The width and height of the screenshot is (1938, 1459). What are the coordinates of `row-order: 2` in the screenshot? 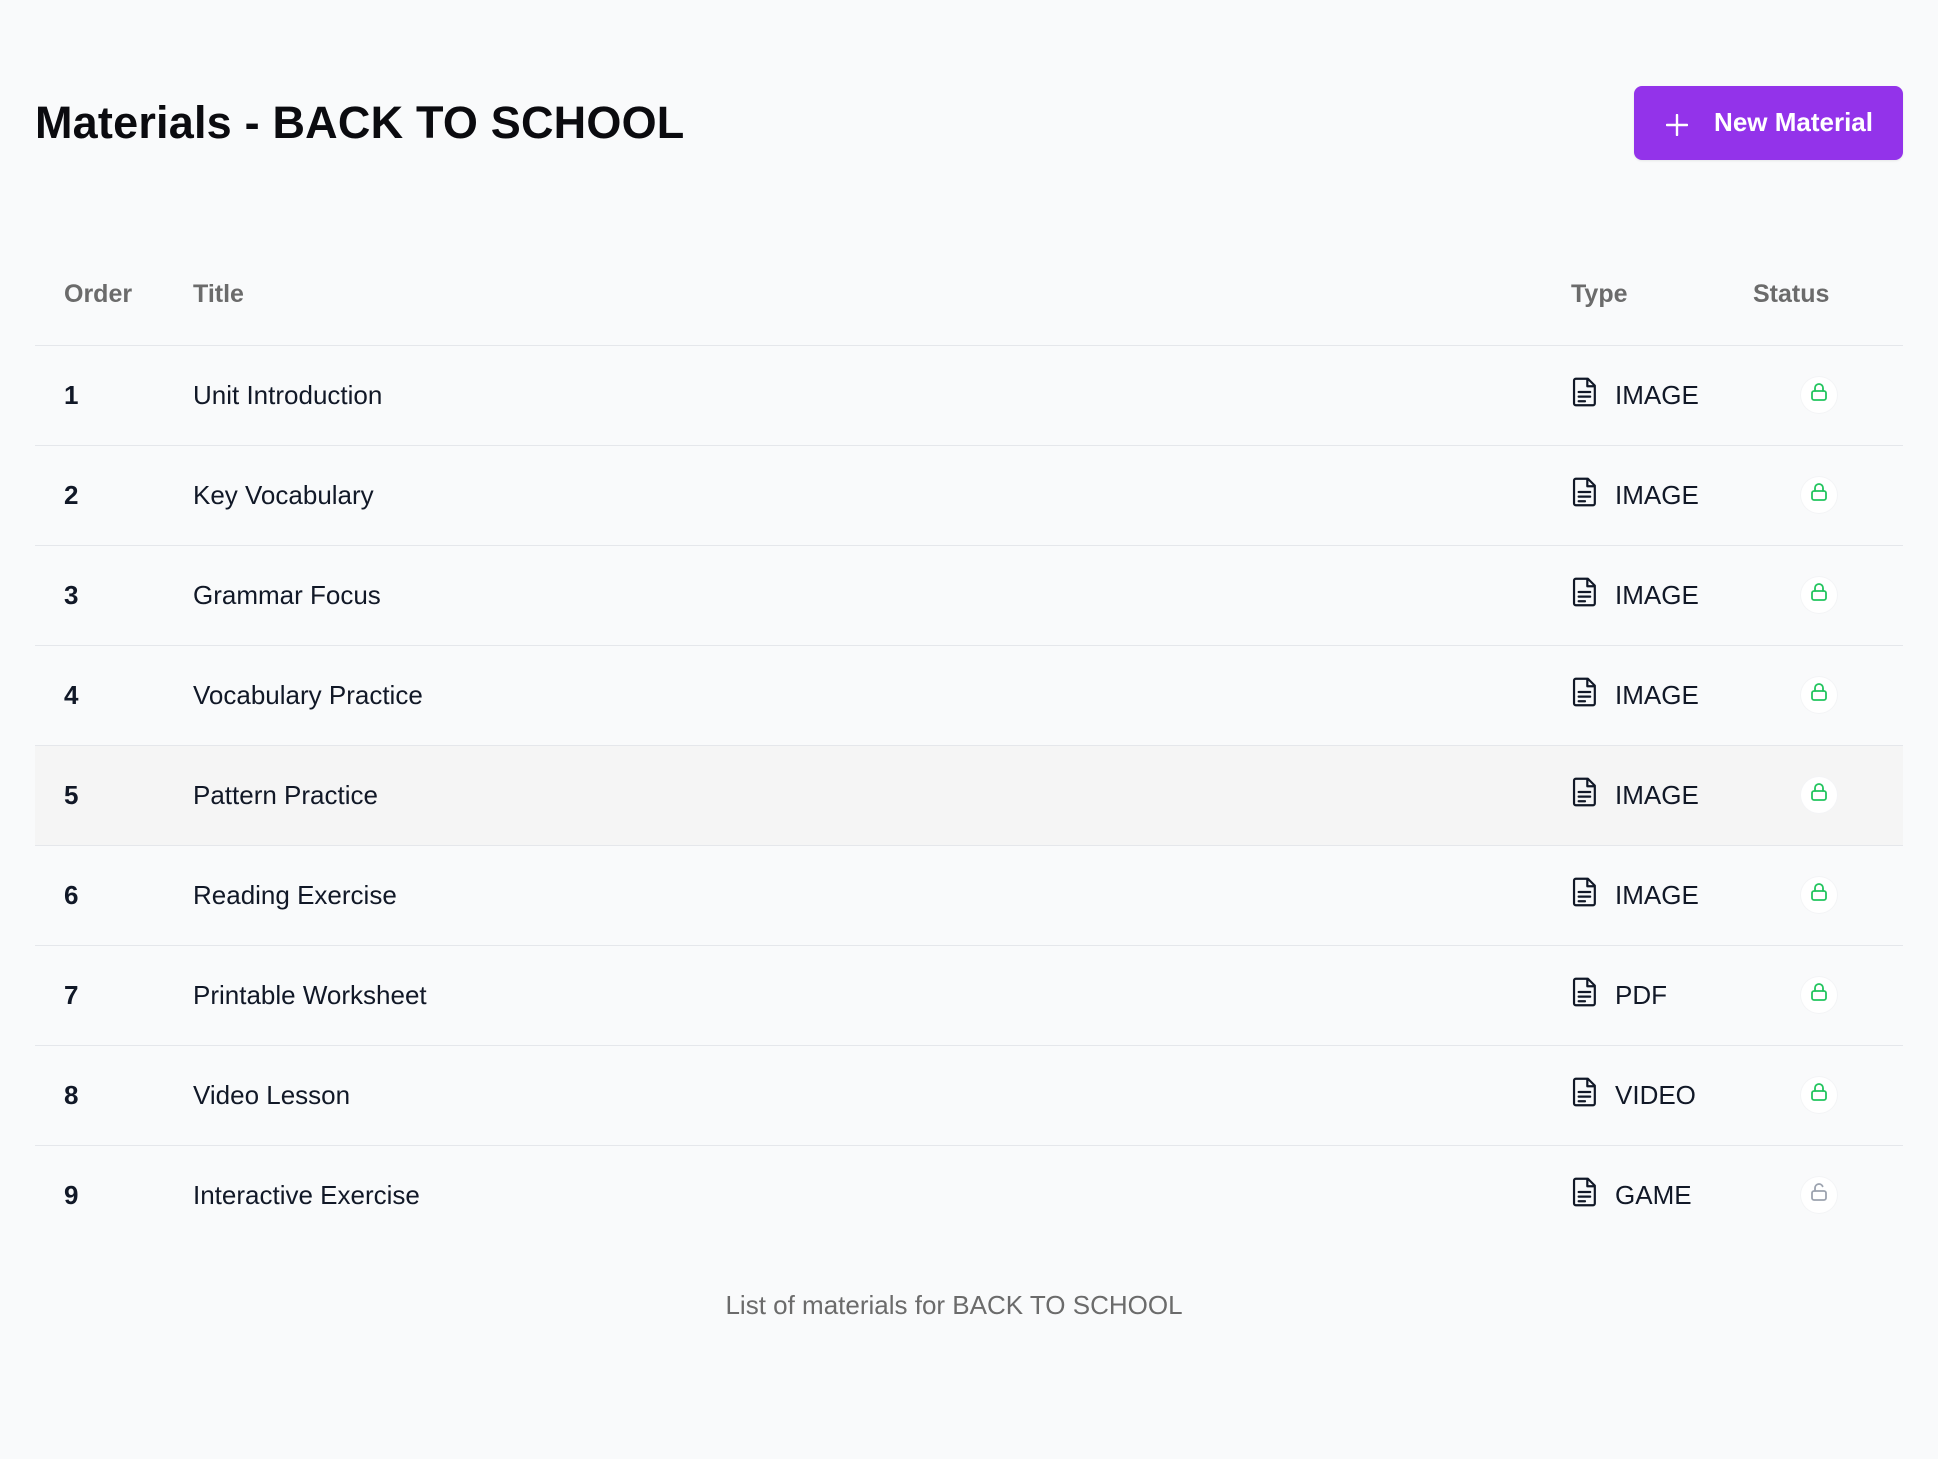 It's located at (114, 495).